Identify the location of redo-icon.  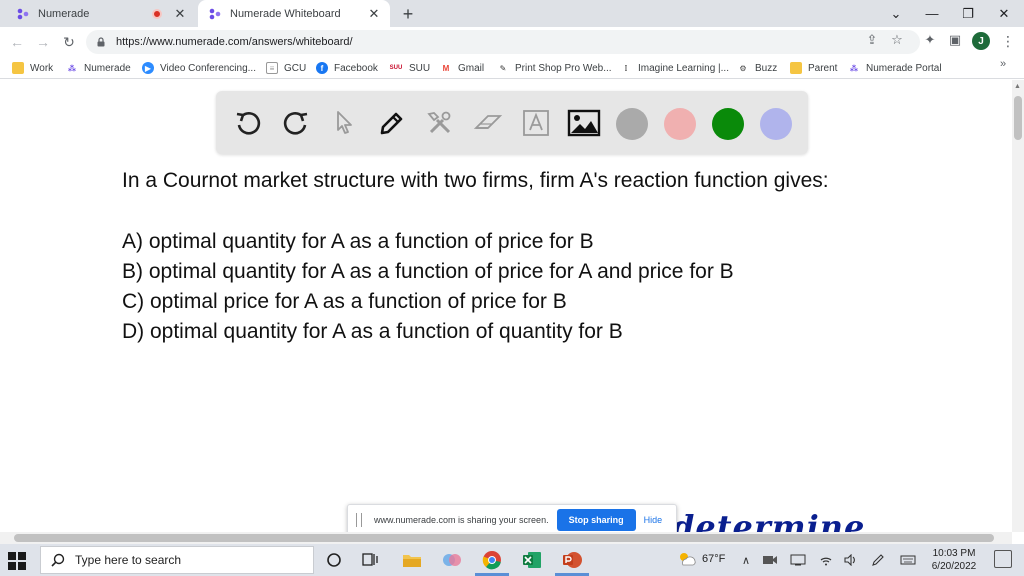
(295, 123).